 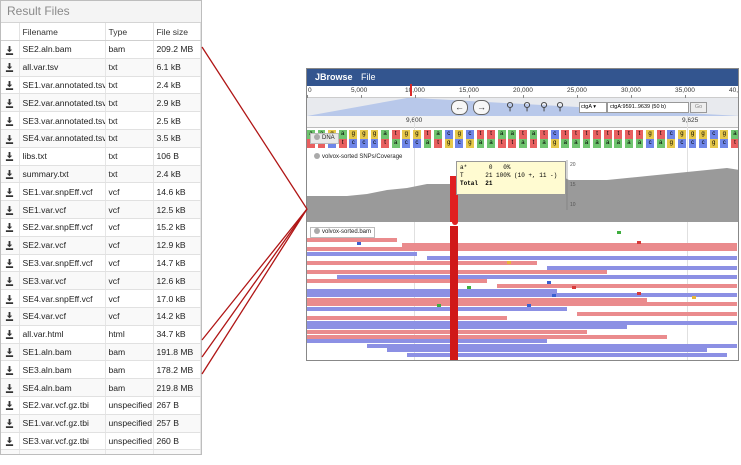 What do you see at coordinates (62, 174) in the screenshot?
I see `file-name: summary.txt` at bounding box center [62, 174].